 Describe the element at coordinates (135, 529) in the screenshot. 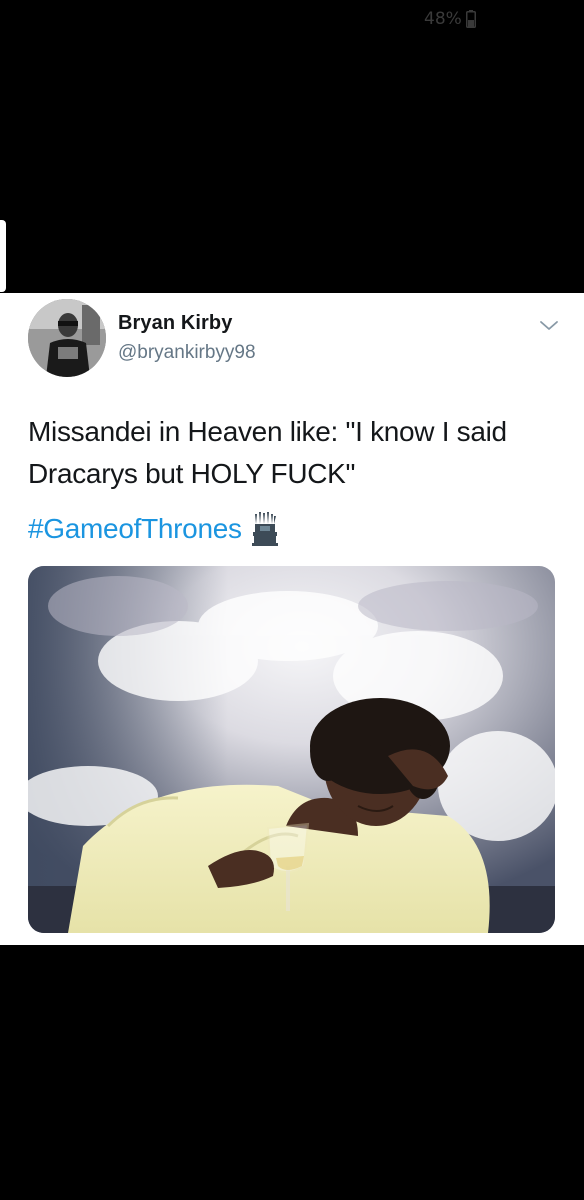

I see `hashtag-link: #GameofThrones` at that location.